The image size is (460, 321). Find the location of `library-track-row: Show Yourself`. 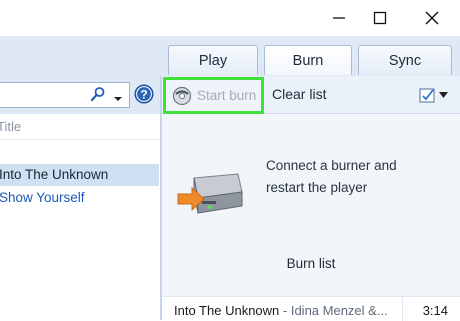

library-track-row: Show Yourself is located at coordinates (79, 198).